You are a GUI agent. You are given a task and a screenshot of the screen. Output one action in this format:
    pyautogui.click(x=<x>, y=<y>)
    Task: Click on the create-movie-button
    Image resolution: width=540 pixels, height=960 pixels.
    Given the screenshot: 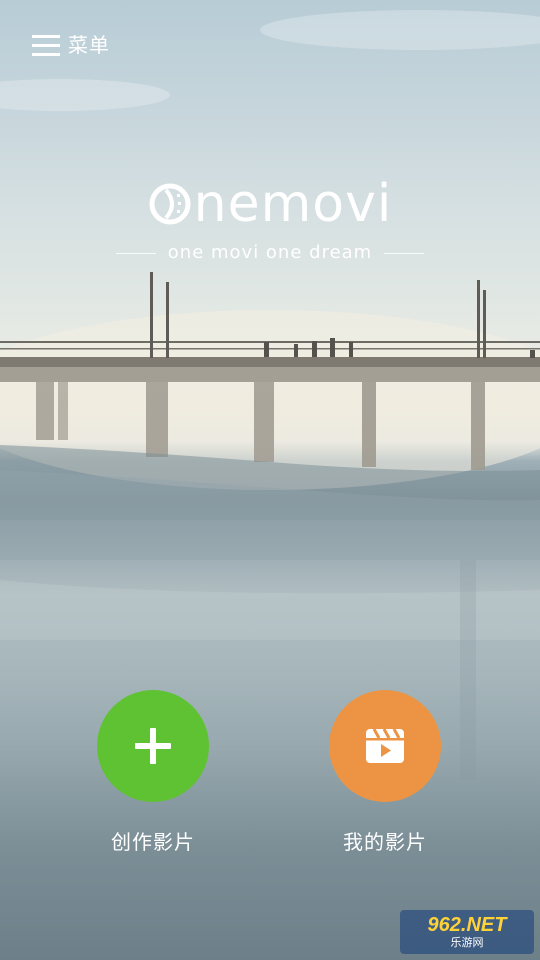 What is the action you would take?
    pyautogui.click(x=153, y=746)
    